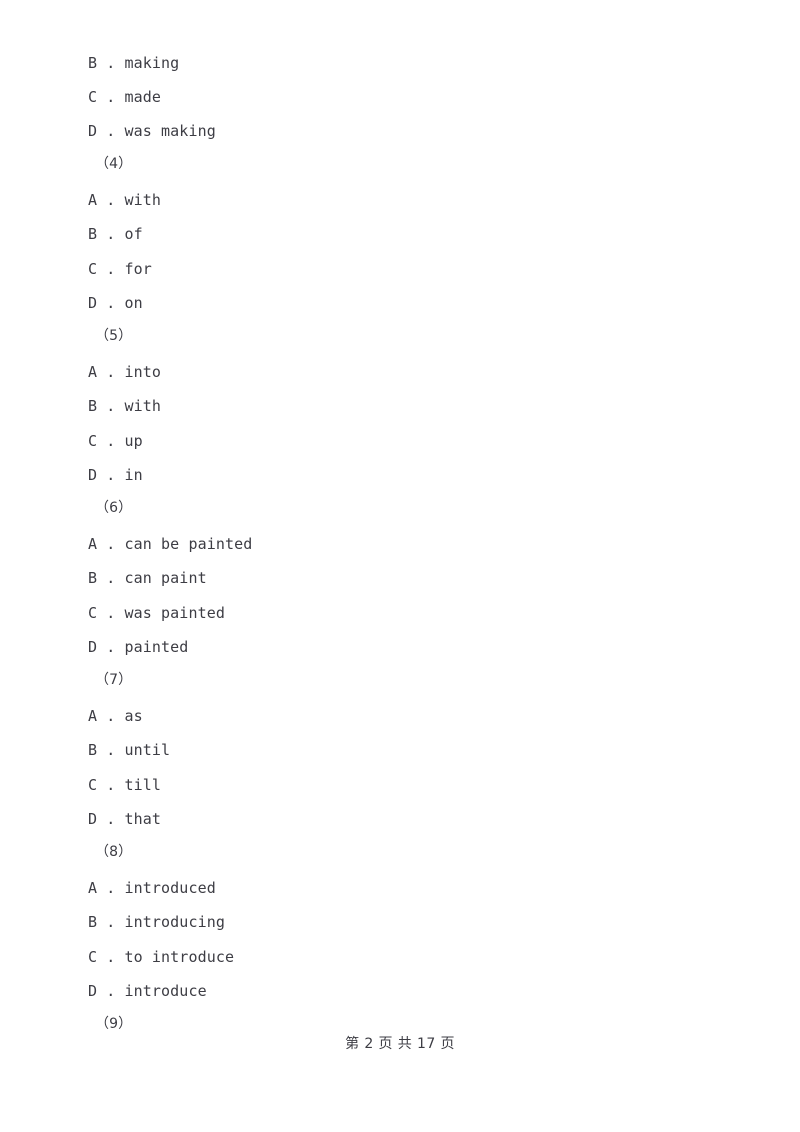 The image size is (800, 1132). What do you see at coordinates (115, 441) in the screenshot?
I see `answer-option: C . up` at bounding box center [115, 441].